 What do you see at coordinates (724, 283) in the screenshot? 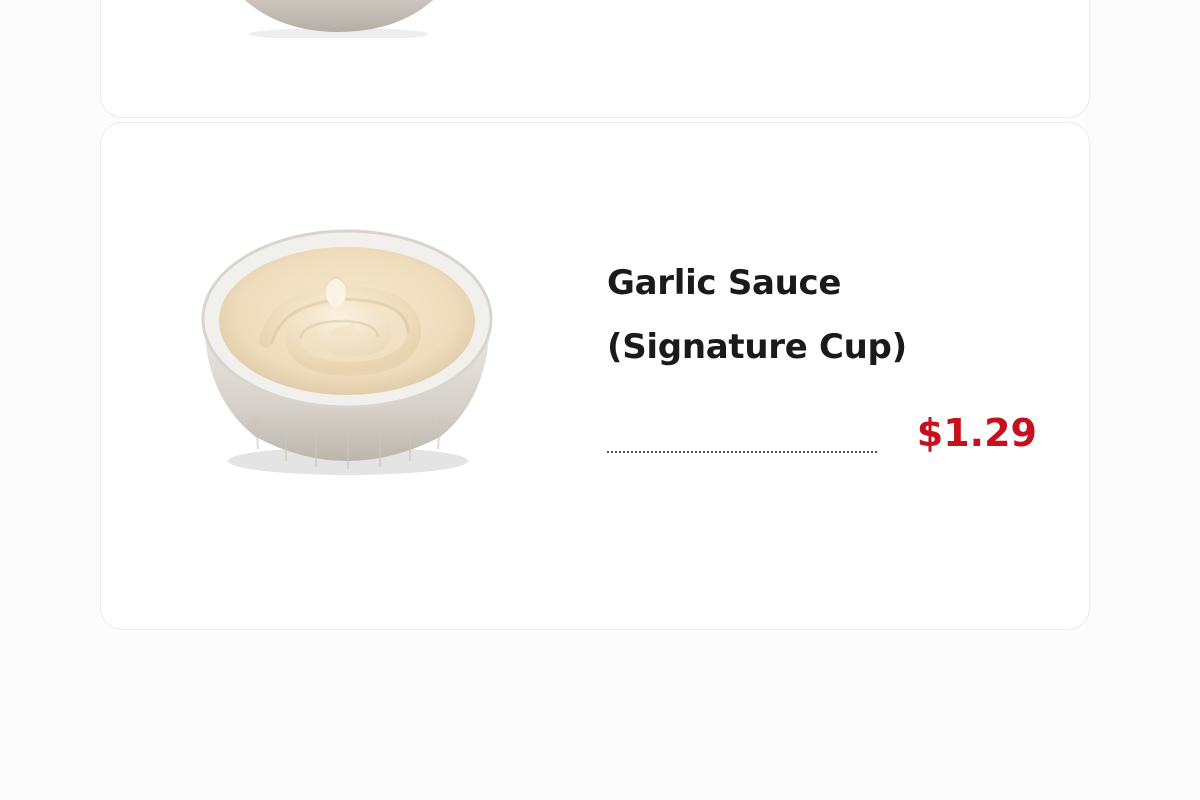
I see `item-name-line1: Garlic Sauce` at bounding box center [724, 283].